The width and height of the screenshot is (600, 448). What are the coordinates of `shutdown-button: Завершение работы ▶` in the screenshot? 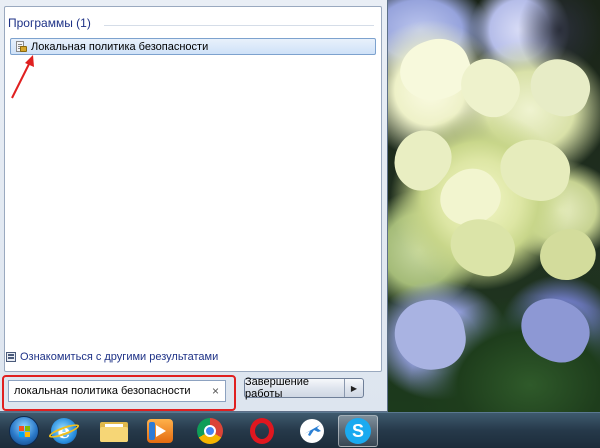 It's located at (304, 388).